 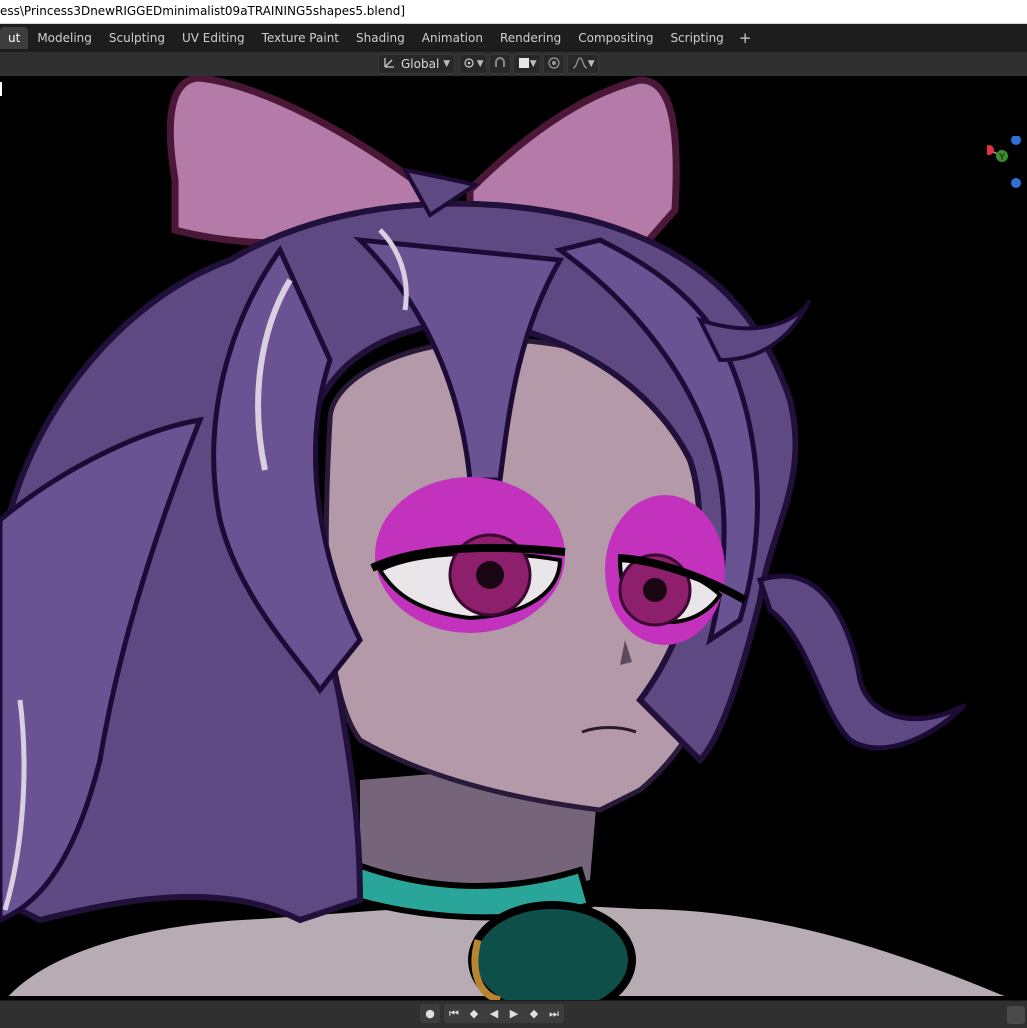 What do you see at coordinates (1016, 1015) in the screenshot?
I see `timeline-options-button` at bounding box center [1016, 1015].